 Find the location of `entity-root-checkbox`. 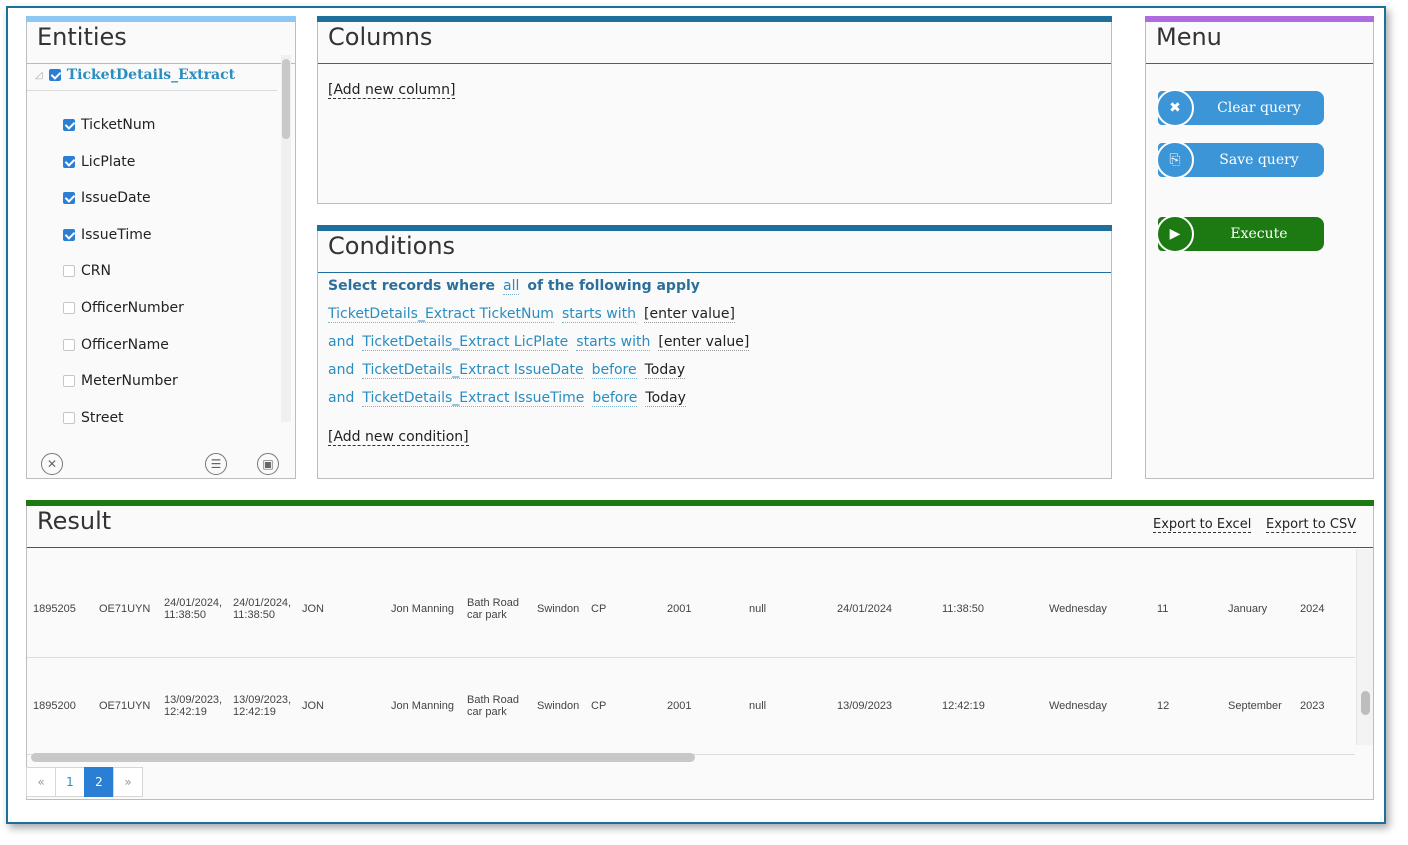

entity-root-checkbox is located at coordinates (54, 75).